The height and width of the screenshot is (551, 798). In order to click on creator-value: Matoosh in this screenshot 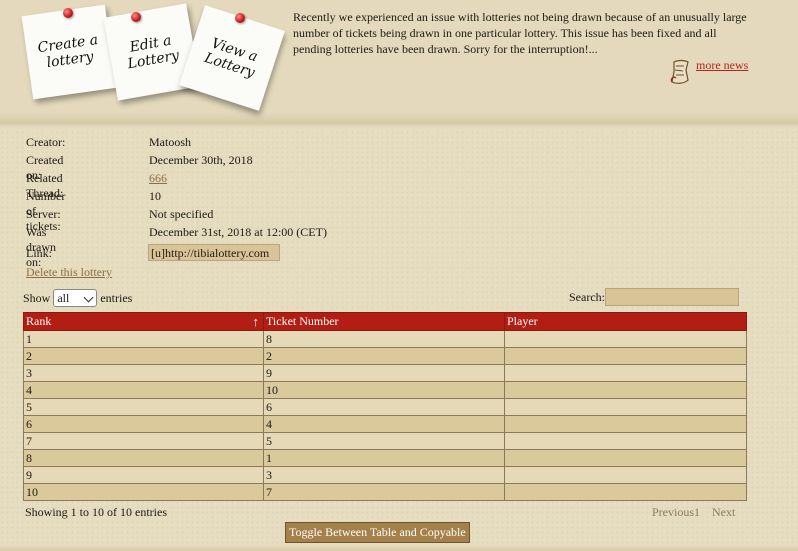, I will do `click(170, 142)`.